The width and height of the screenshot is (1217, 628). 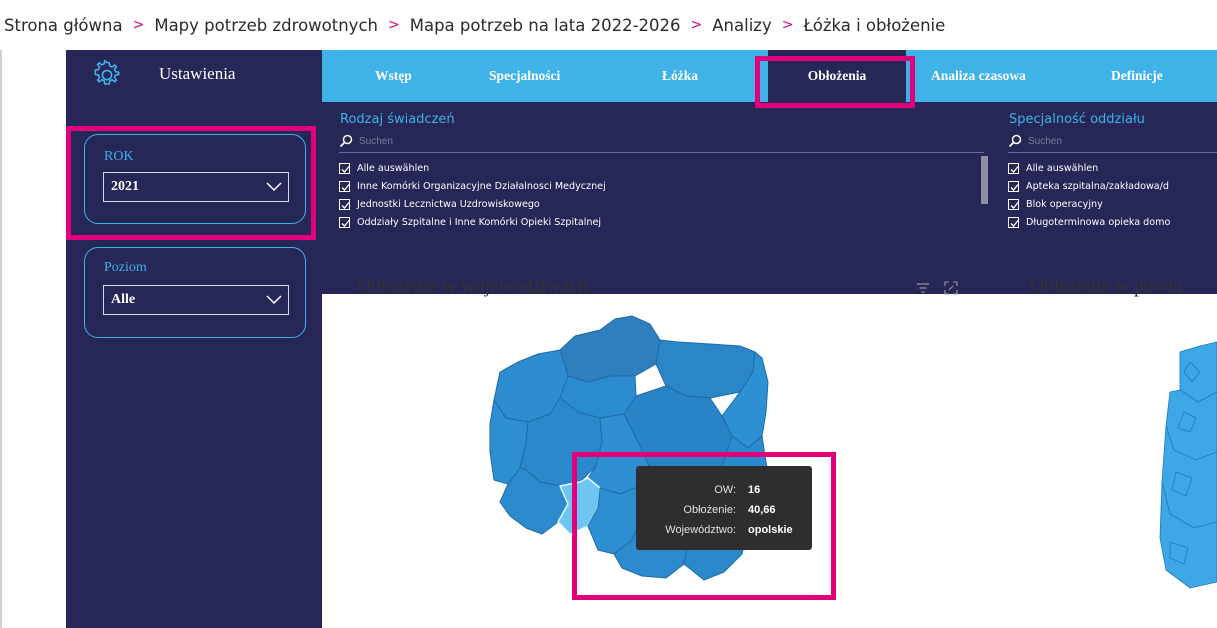 What do you see at coordinates (874, 25) in the screenshot?
I see `breadcrumb-current: Łóżka i obłożenie` at bounding box center [874, 25].